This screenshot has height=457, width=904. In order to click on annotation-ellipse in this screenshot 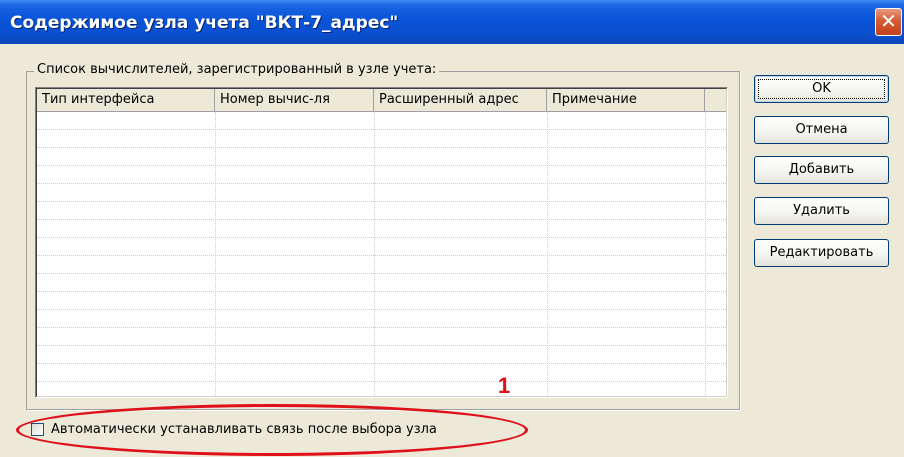, I will do `click(272, 430)`.